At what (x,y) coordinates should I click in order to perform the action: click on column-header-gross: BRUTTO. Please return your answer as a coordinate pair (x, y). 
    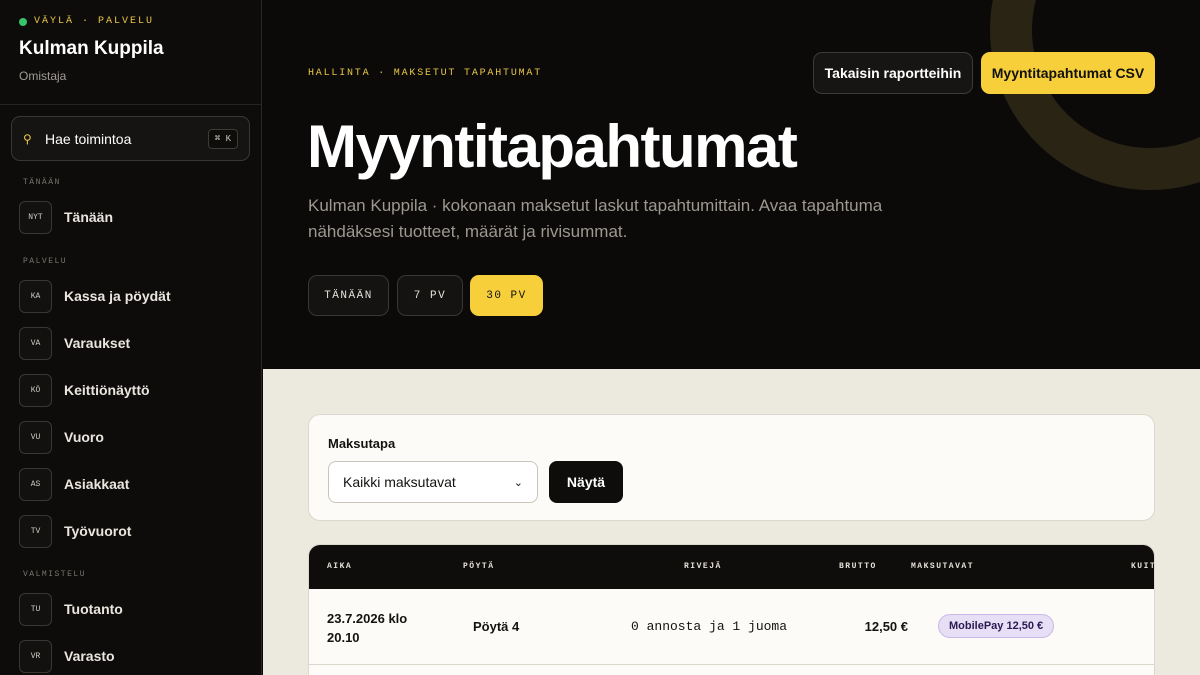
    Looking at the image, I should click on (858, 566).